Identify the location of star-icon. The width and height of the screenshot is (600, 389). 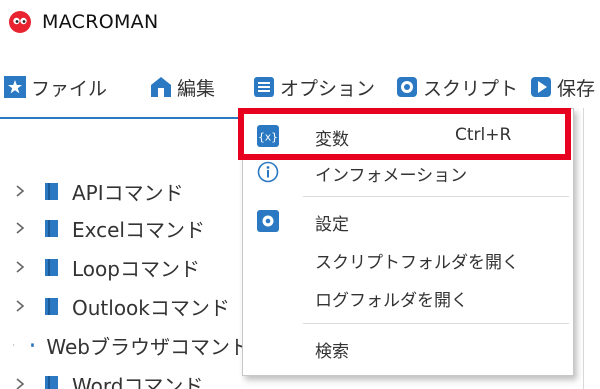
(15, 87).